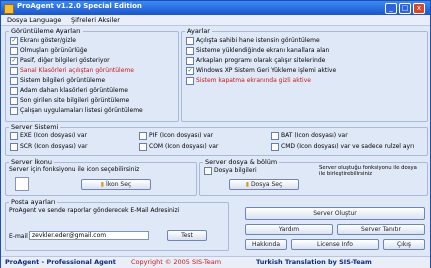 This screenshot has width=431, height=268. What do you see at coordinates (215, 20) in the screenshot?
I see `menu-bar: Dosya Language Şifreleri Aksiler` at bounding box center [215, 20].